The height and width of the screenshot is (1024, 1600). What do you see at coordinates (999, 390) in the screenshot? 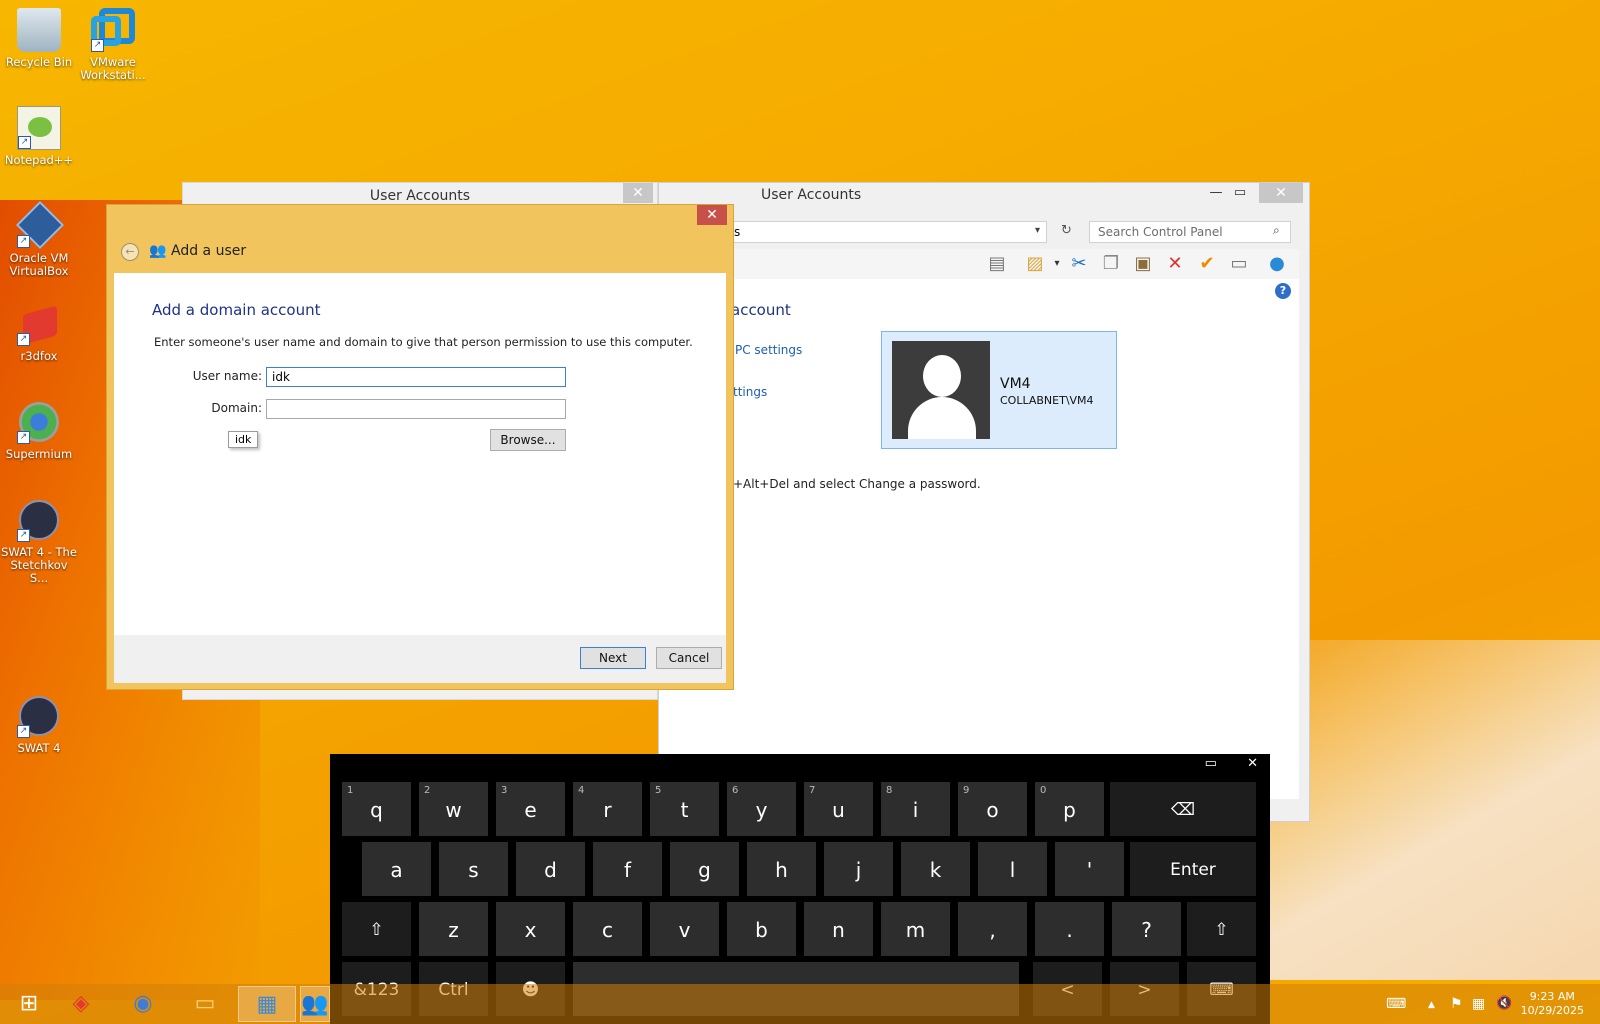
I see `user-tile: VM4 COLLABNET\VM4` at bounding box center [999, 390].